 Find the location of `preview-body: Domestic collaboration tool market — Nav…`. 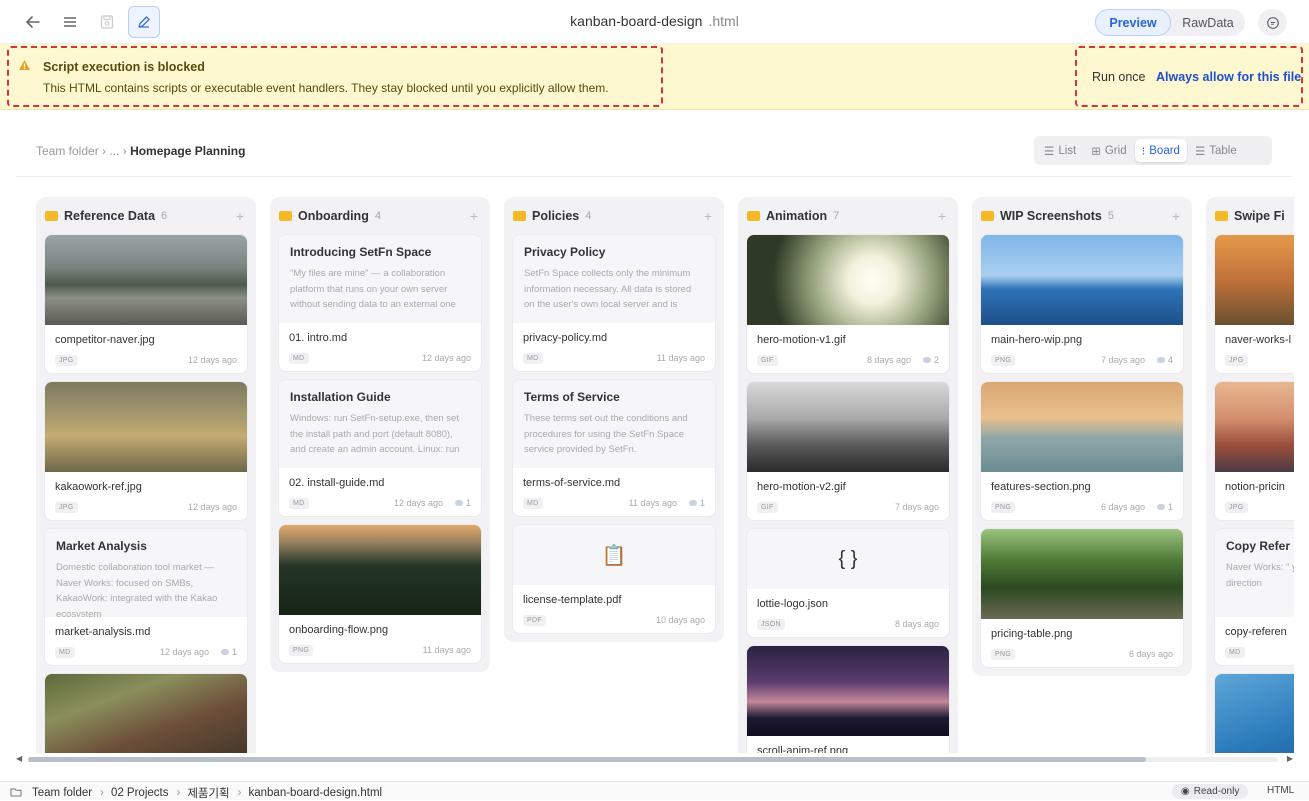

preview-body: Domestic collaboration tool market — Nav… is located at coordinates (137, 589).